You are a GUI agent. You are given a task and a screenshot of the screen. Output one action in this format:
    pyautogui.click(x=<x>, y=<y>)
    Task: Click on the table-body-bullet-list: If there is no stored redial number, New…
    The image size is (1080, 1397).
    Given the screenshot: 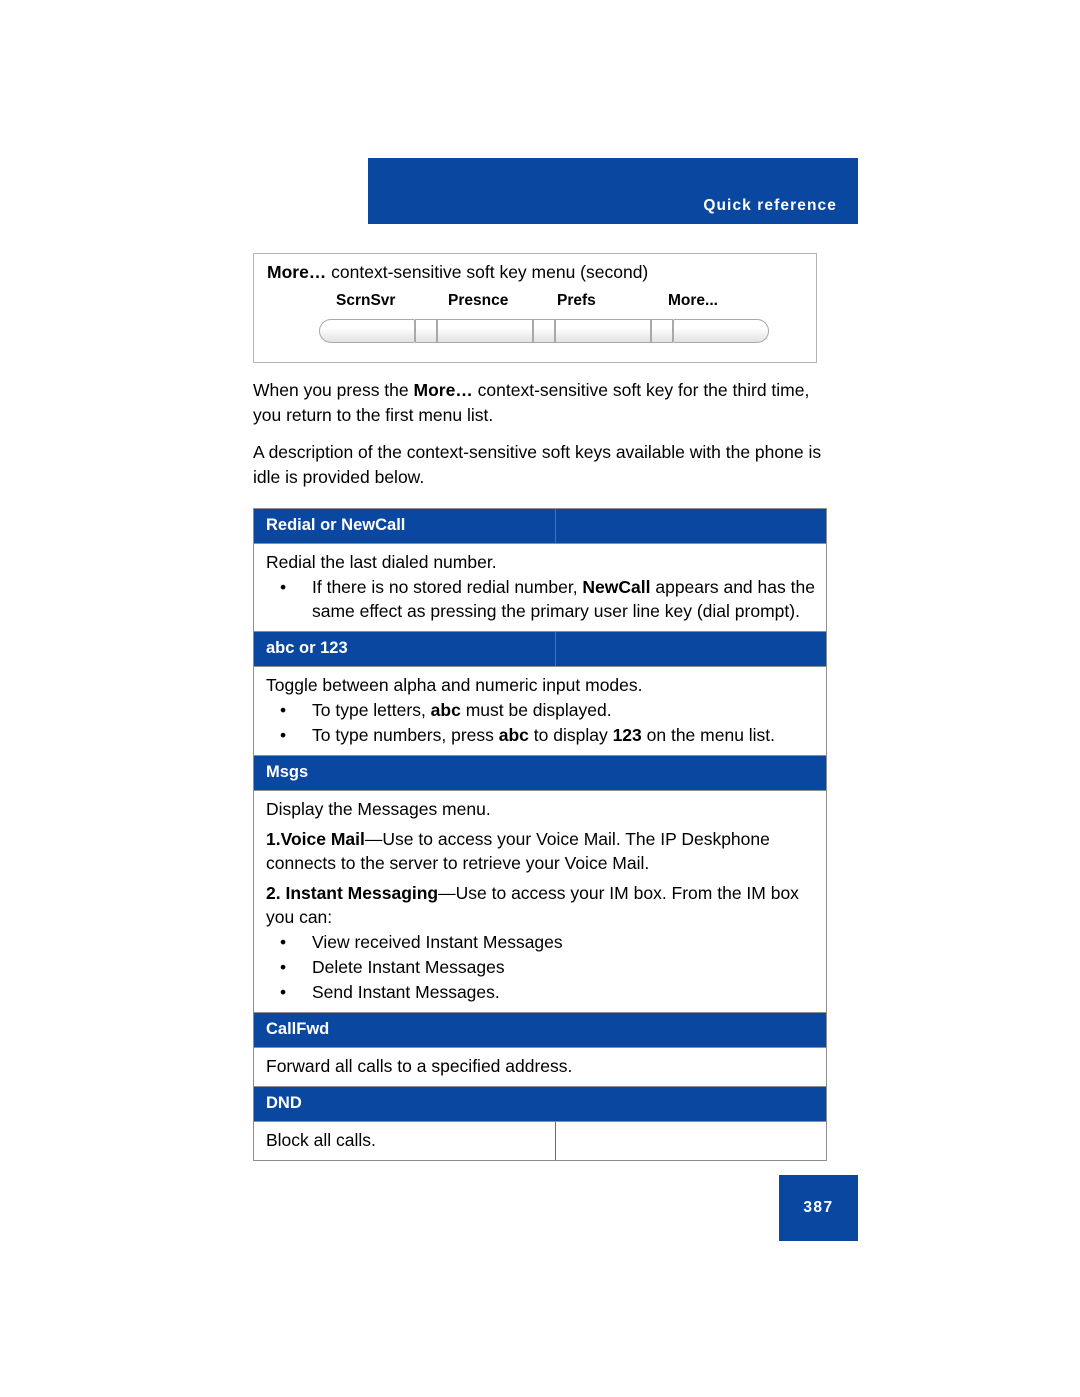 What is the action you would take?
    pyautogui.click(x=541, y=599)
    